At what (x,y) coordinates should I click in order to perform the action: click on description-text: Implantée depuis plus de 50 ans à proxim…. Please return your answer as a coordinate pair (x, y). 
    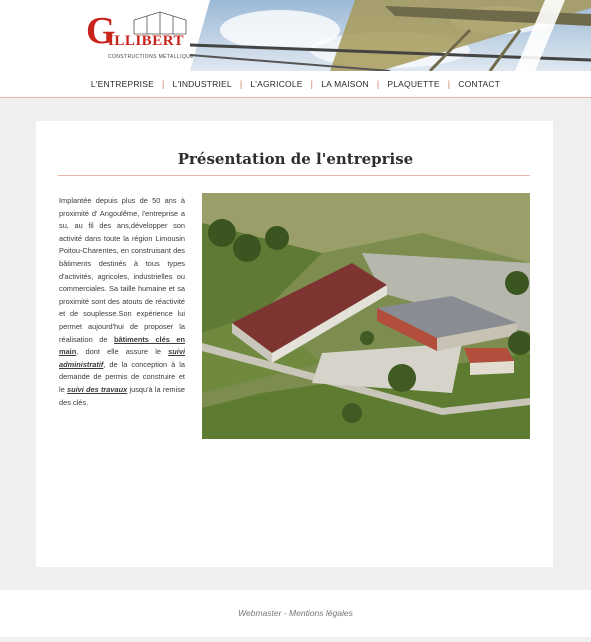
    Looking at the image, I should click on (122, 270).